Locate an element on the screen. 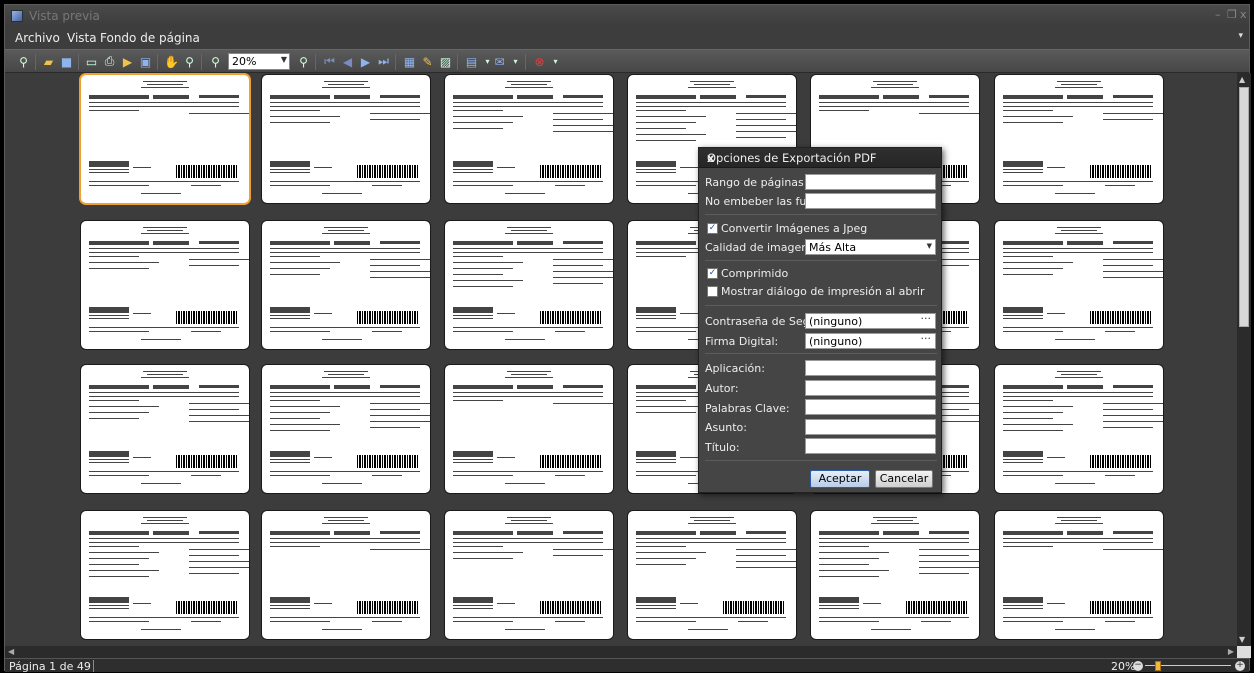 The image size is (1254, 673). zoom-plus-icon: + is located at coordinates (1240, 666).